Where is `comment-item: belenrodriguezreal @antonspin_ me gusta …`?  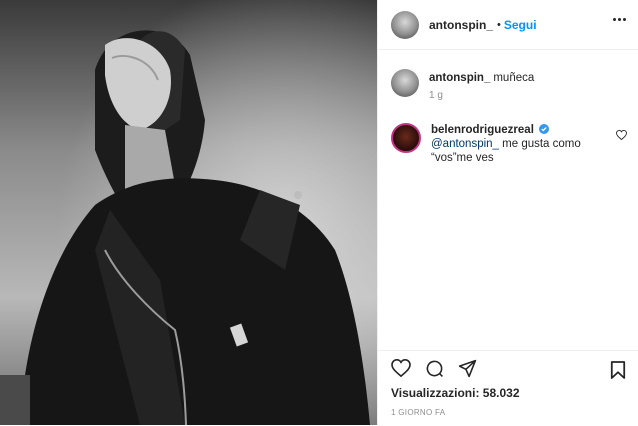
comment-item: belenrodriguezreal @antonspin_ me gusta … is located at coordinates (486, 144).